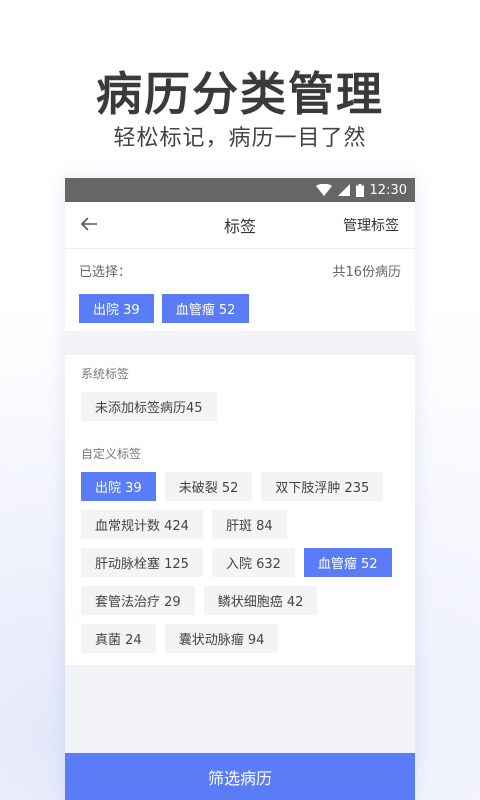  What do you see at coordinates (343, 190) in the screenshot?
I see `signal-icon` at bounding box center [343, 190].